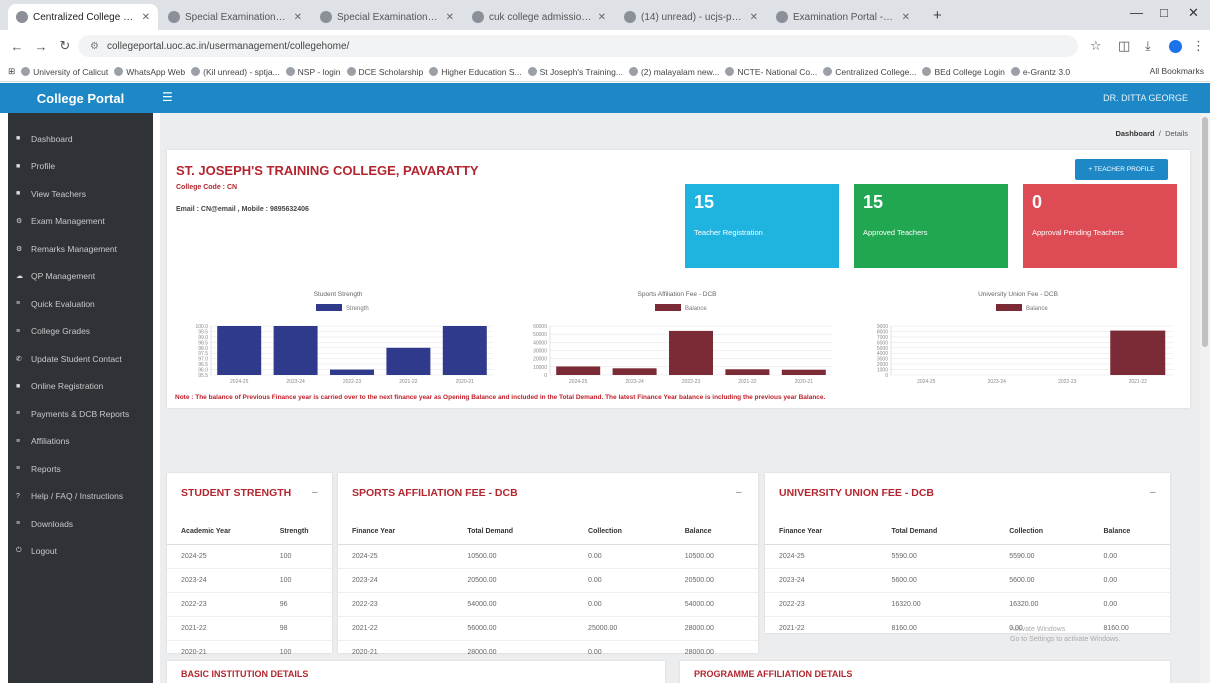 This screenshot has height=683, width=1210. I want to click on panel-title: SPORTS AFFILIATION FEE - DCB, so click(435, 493).